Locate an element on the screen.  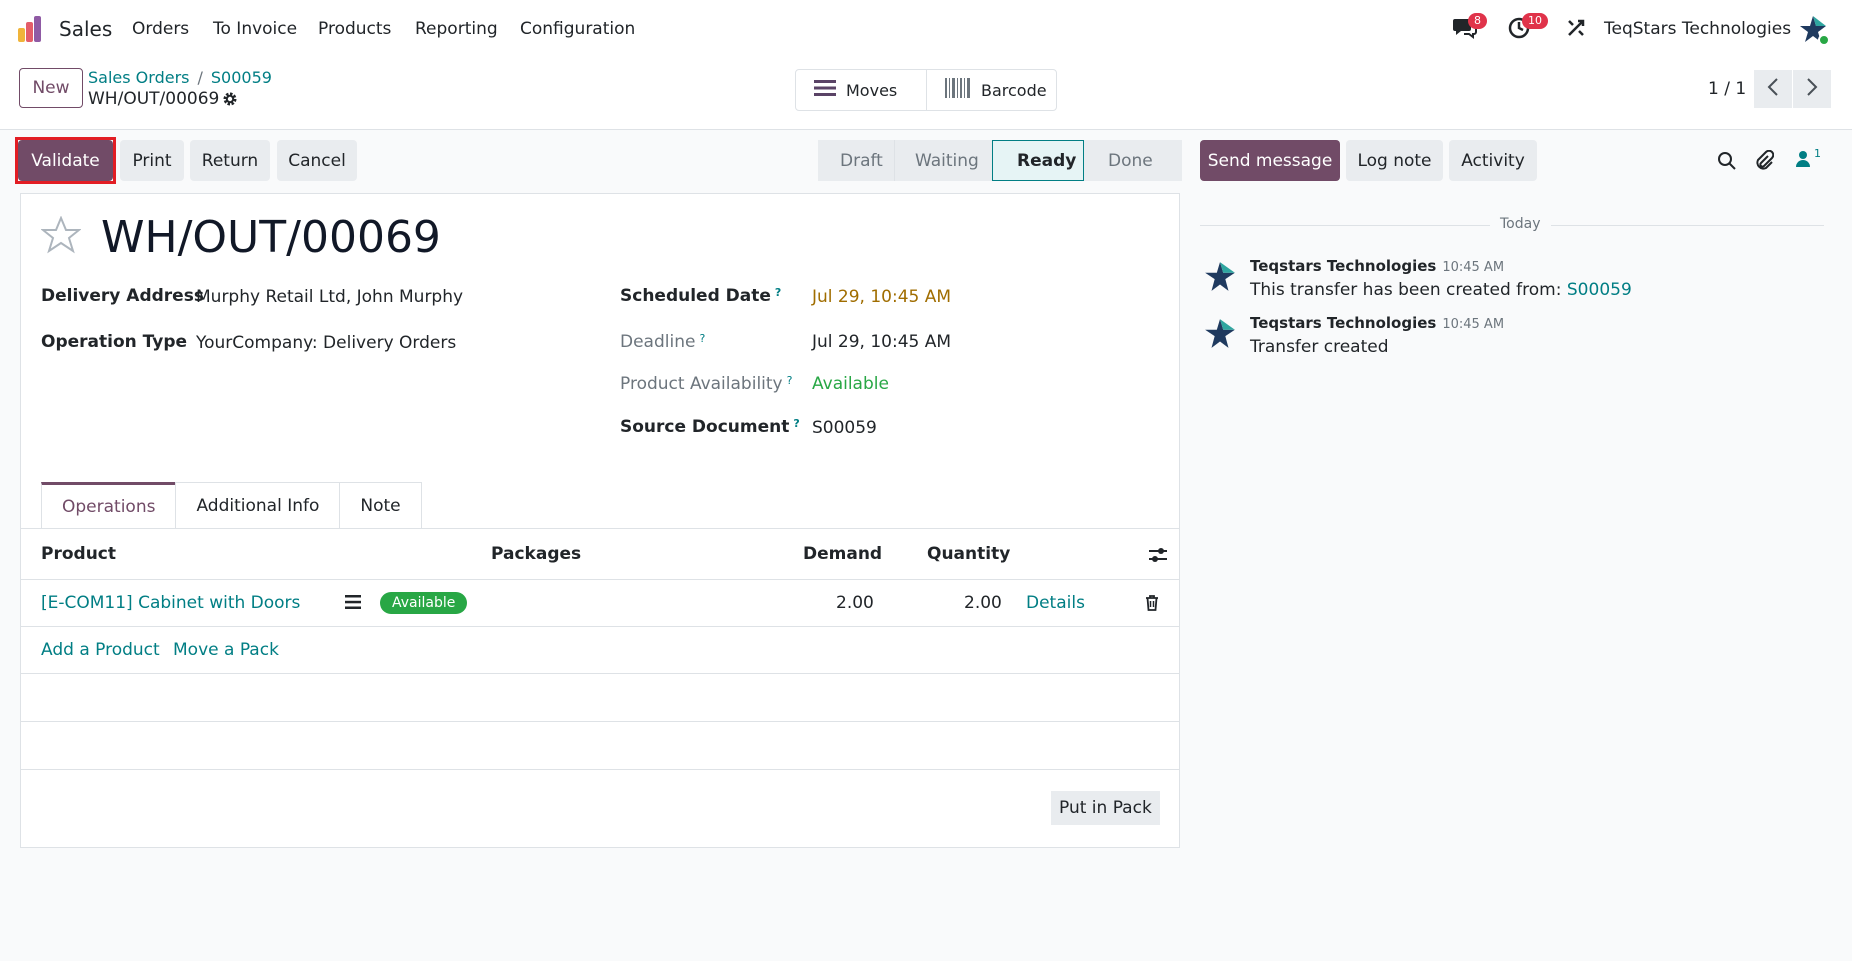
operation-type-label: Operation Type is located at coordinates (114, 342).